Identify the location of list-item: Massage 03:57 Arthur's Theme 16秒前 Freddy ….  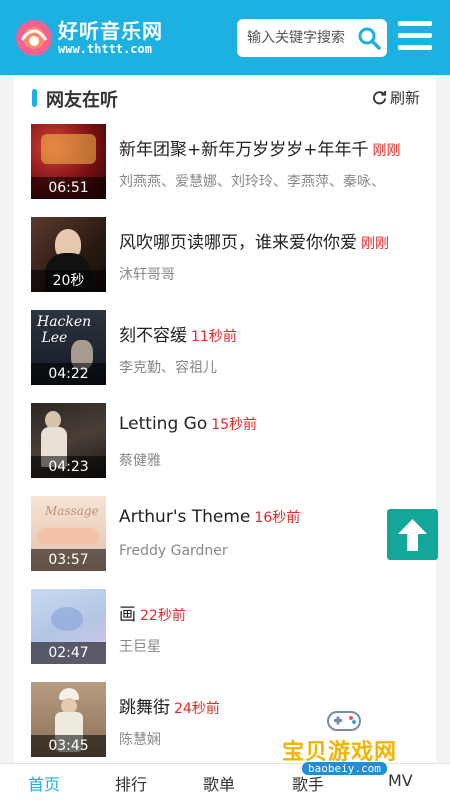
(225, 538).